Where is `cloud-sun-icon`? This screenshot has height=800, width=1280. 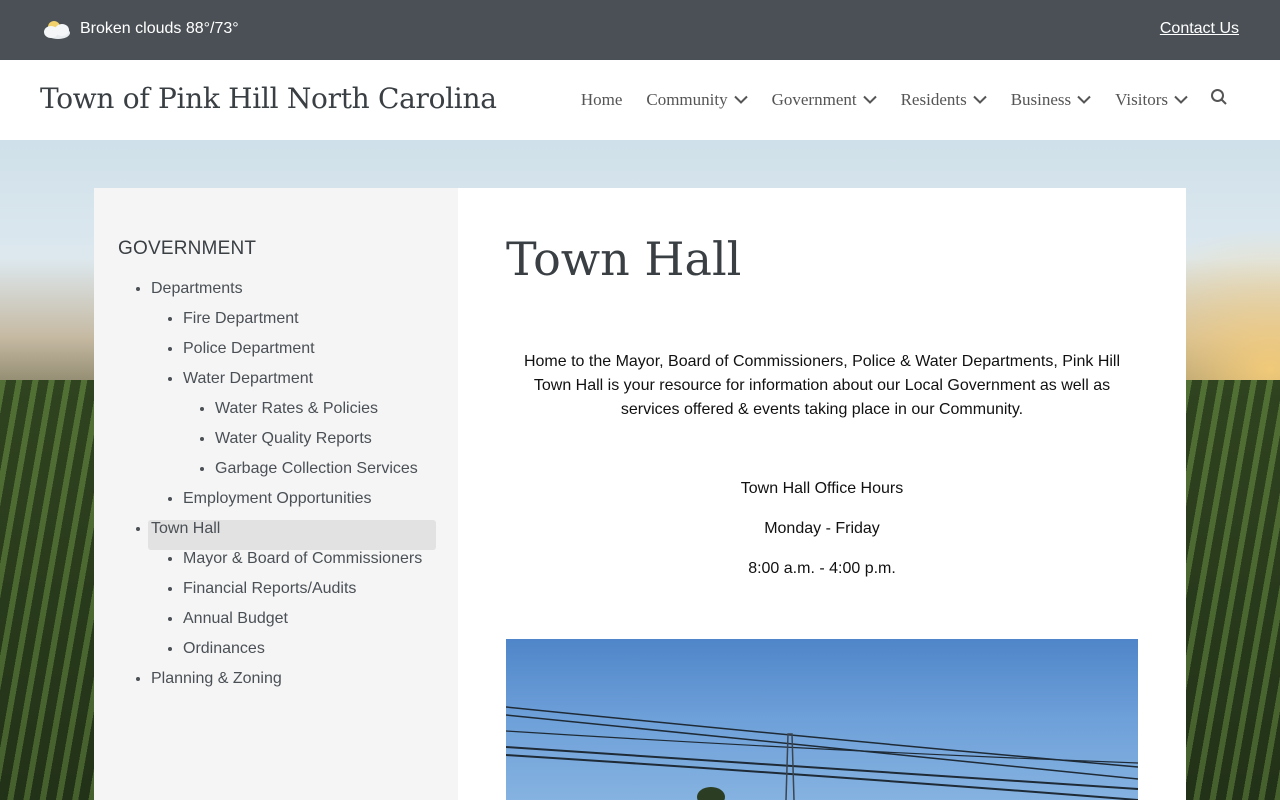
cloud-sun-icon is located at coordinates (56, 29).